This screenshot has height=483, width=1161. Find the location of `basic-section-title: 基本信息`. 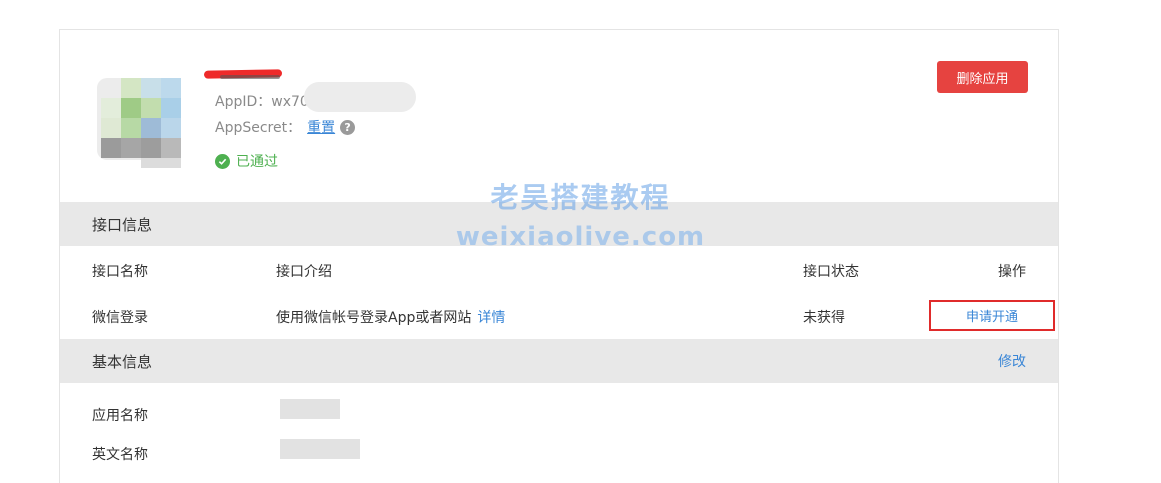

basic-section-title: 基本信息 is located at coordinates (122, 361).